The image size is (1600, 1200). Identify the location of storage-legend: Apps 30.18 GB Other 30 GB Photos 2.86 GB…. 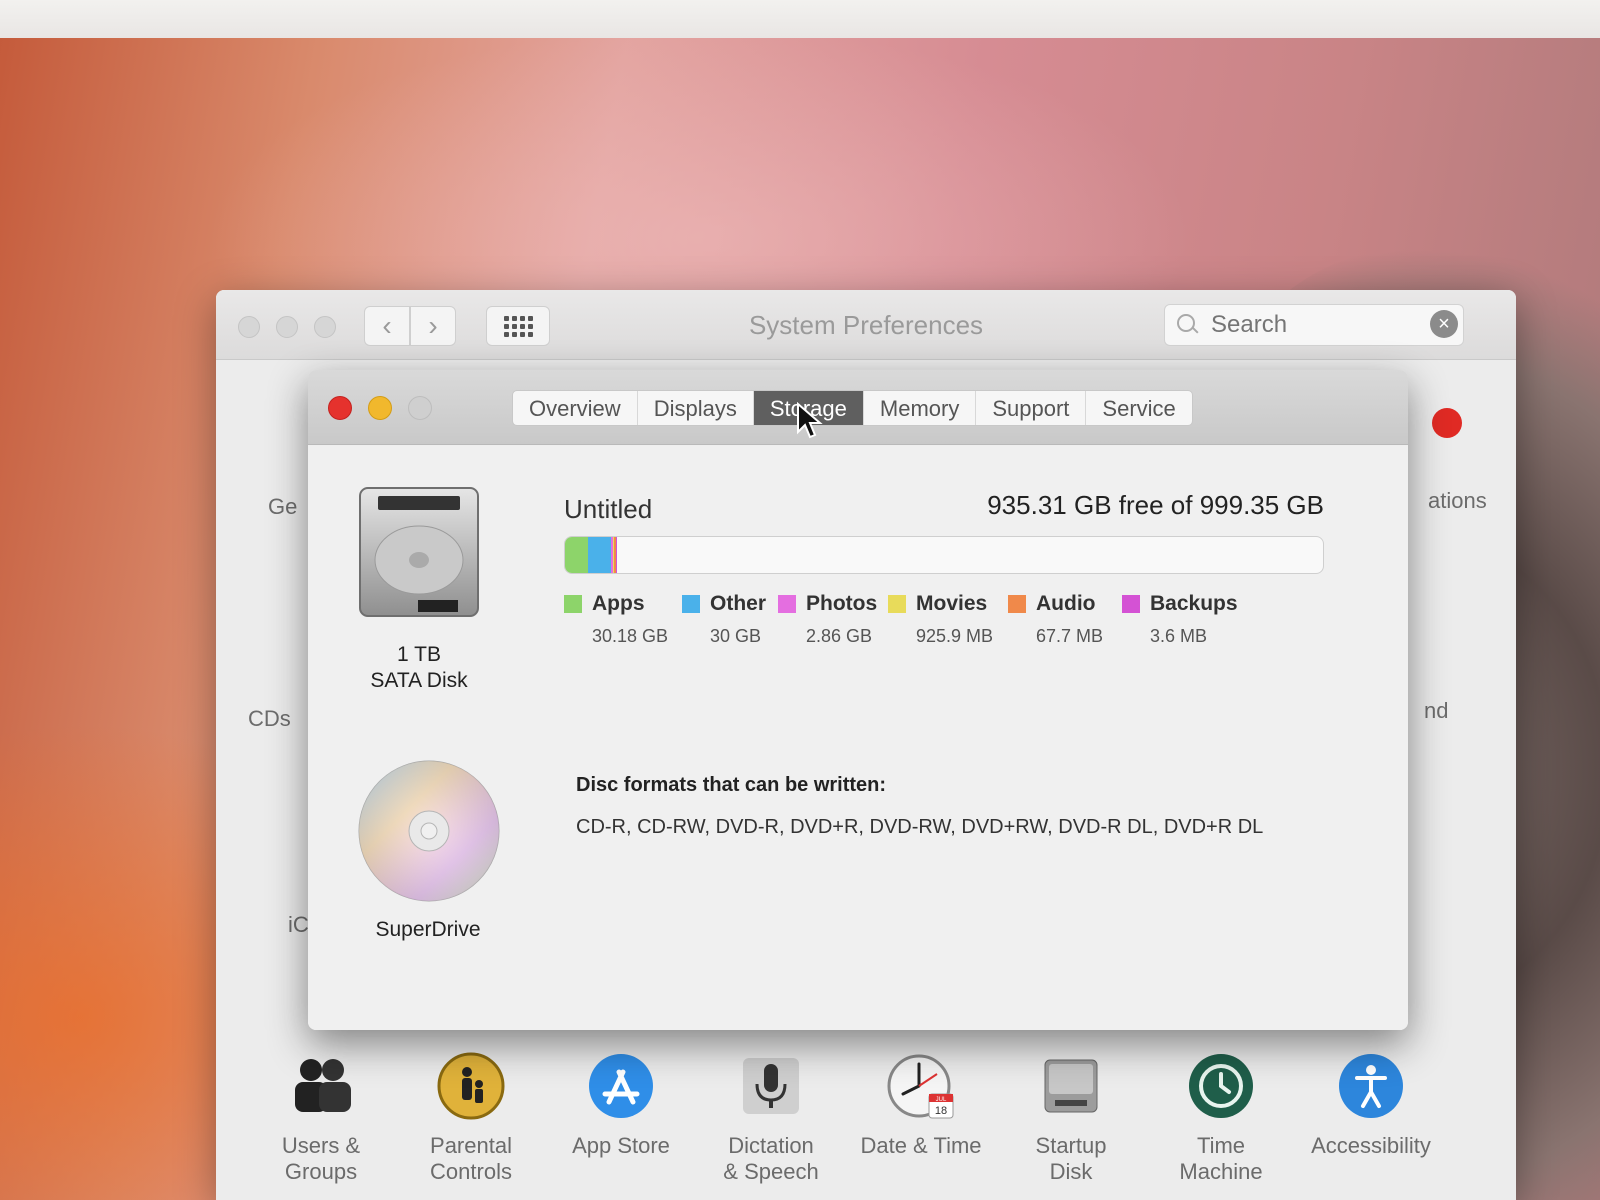
(954, 627).